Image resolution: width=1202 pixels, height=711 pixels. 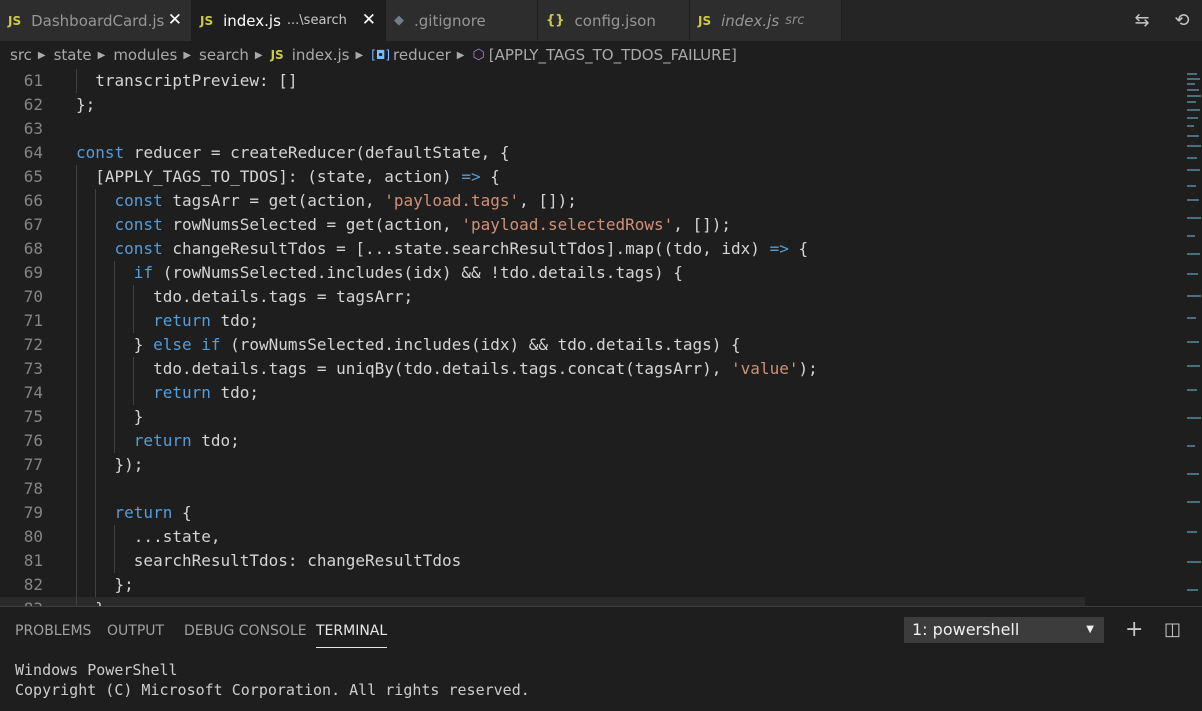 I want to click on line-number: 69, so click(x=33, y=272).